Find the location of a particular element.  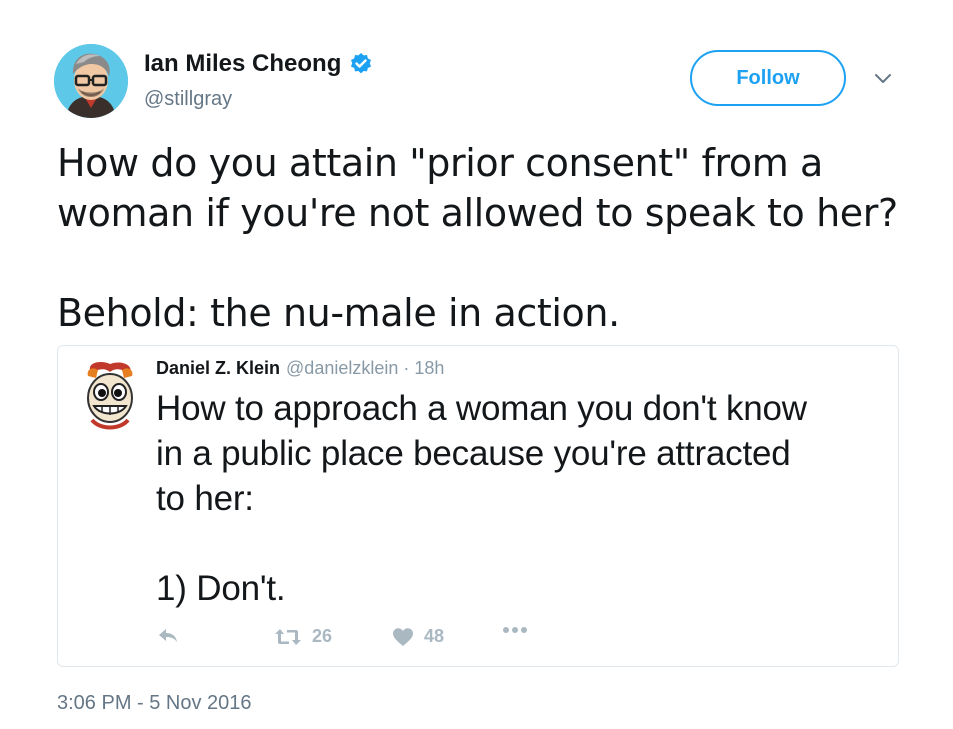

tweet-header: Ian Miles Cheong @stillgray Follow is located at coordinates (484, 82).